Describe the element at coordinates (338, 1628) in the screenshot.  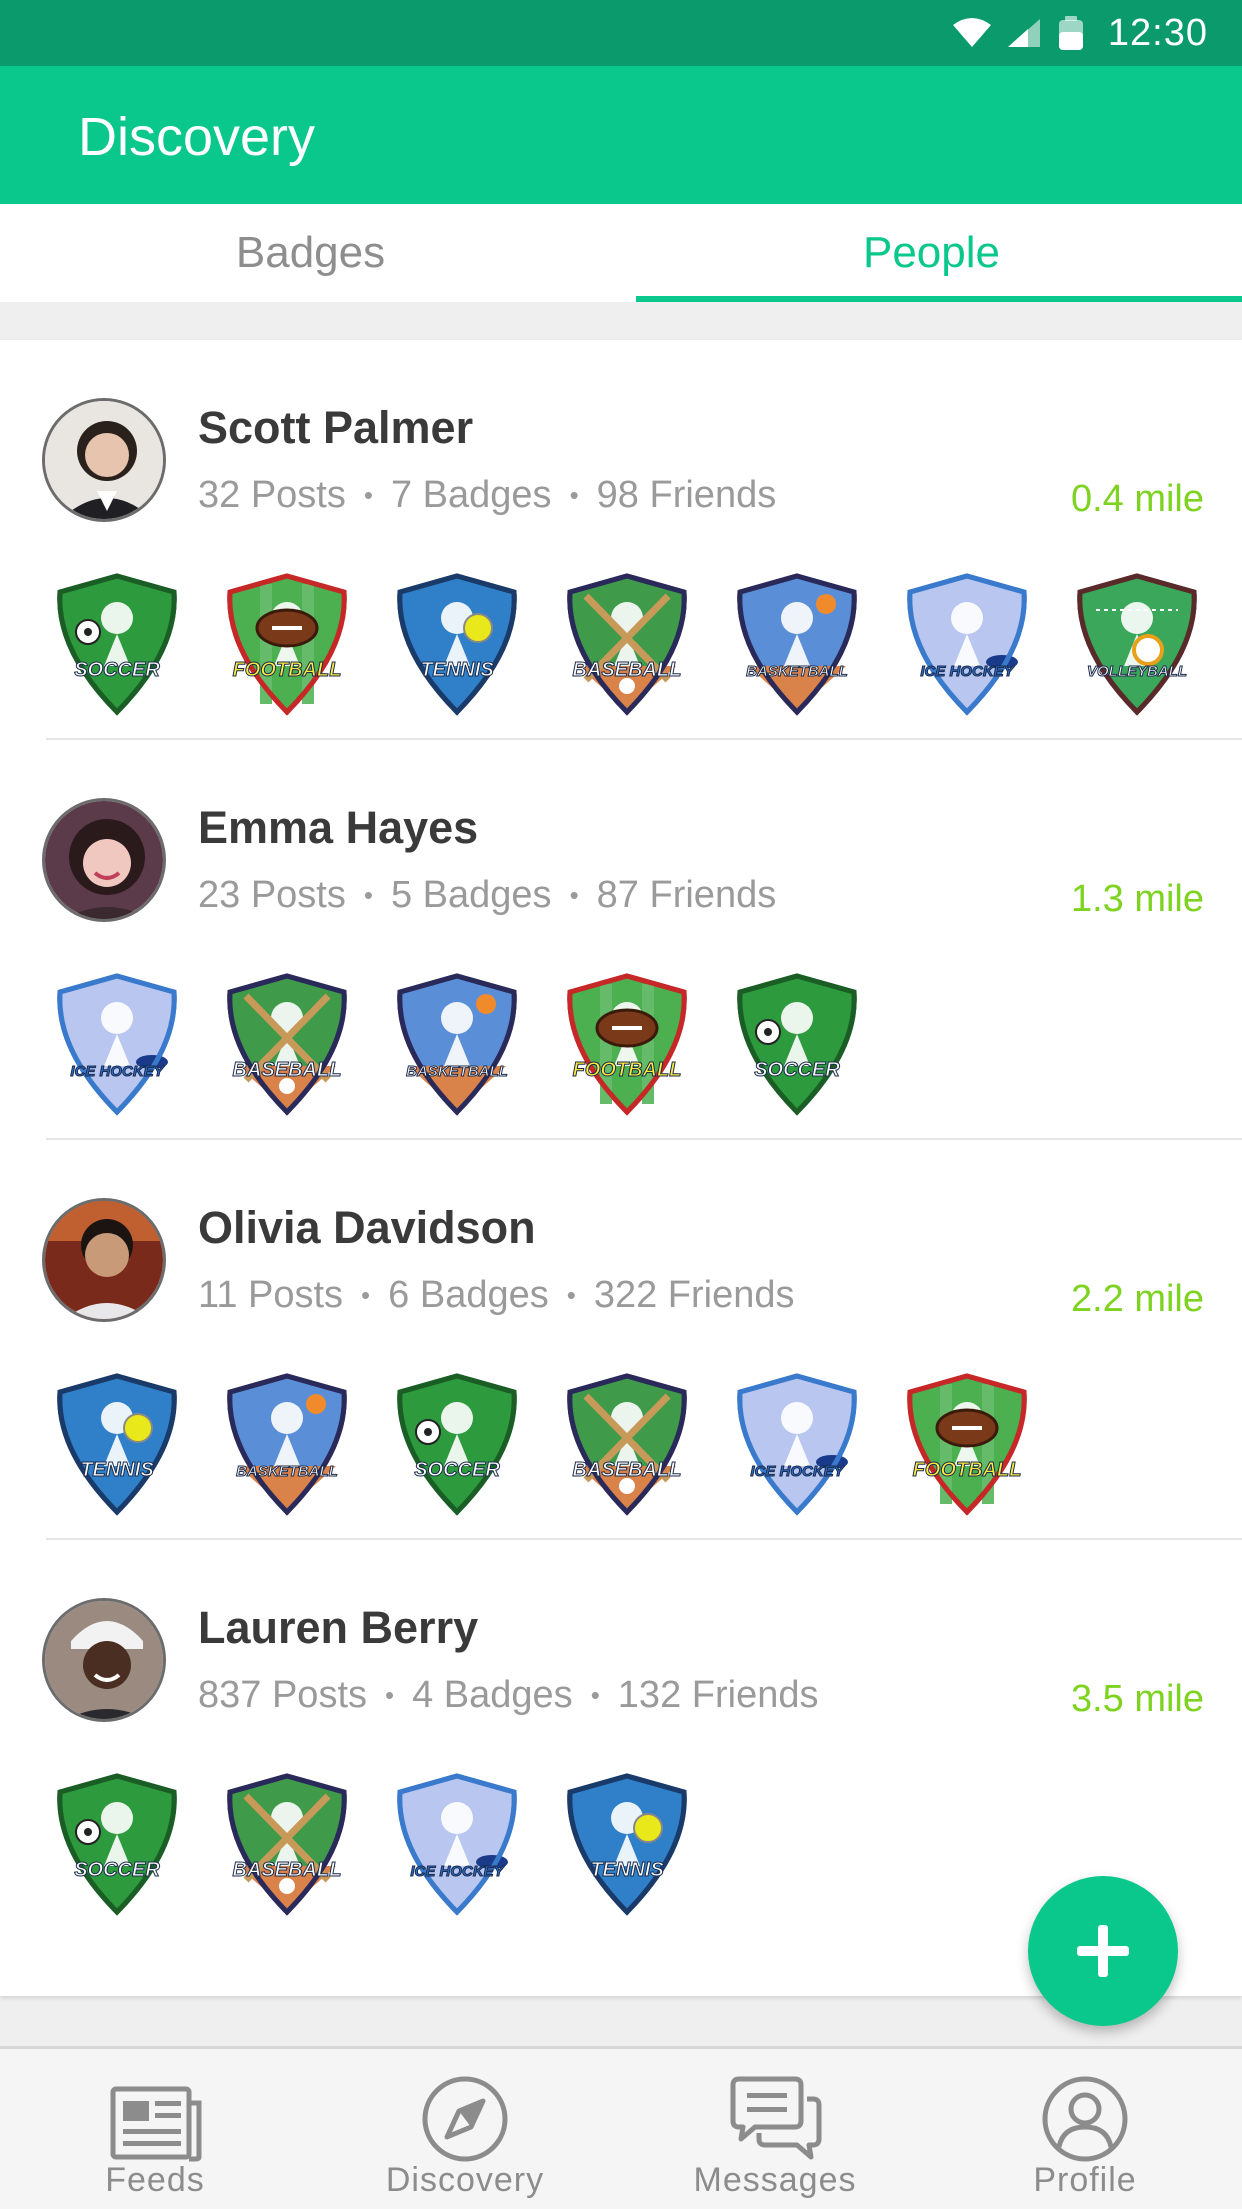
I see `person-name: Lauren Berry` at that location.